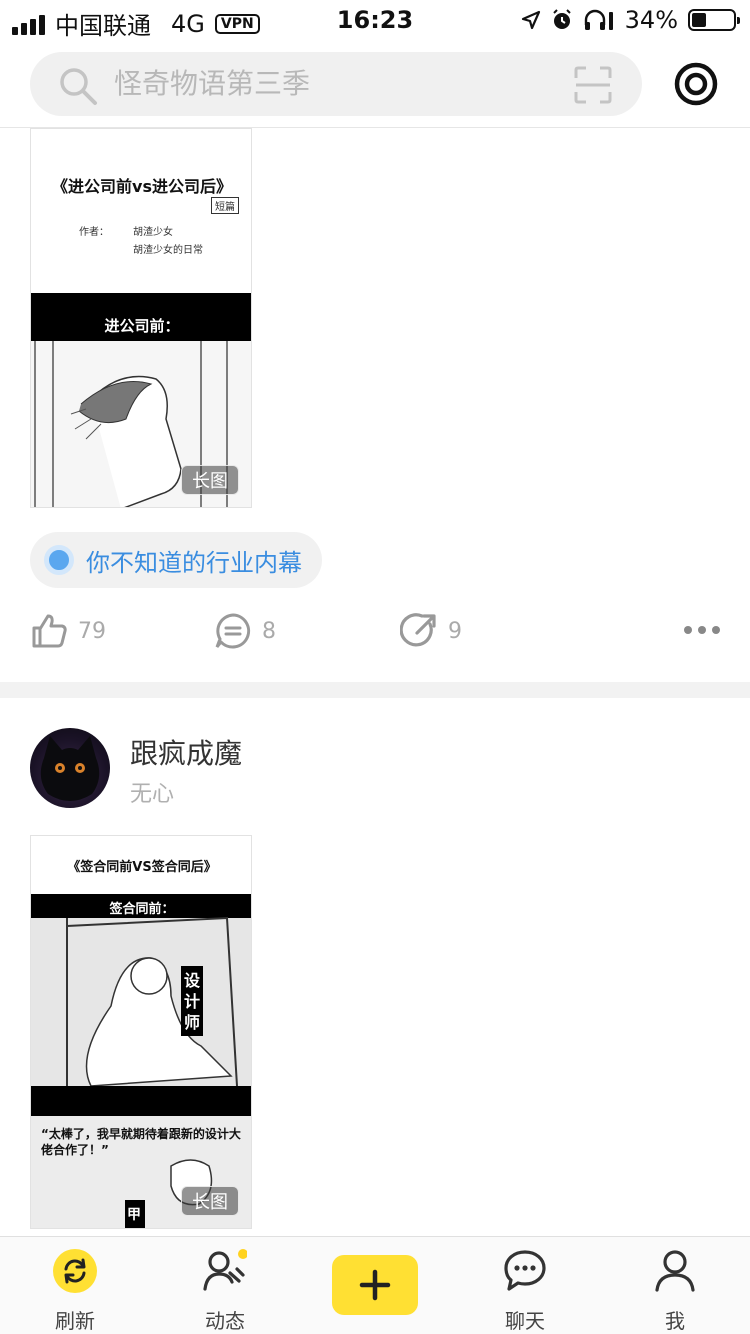 The height and width of the screenshot is (1334, 750). I want to click on tab-activity: 动态, so click(225, 1285).